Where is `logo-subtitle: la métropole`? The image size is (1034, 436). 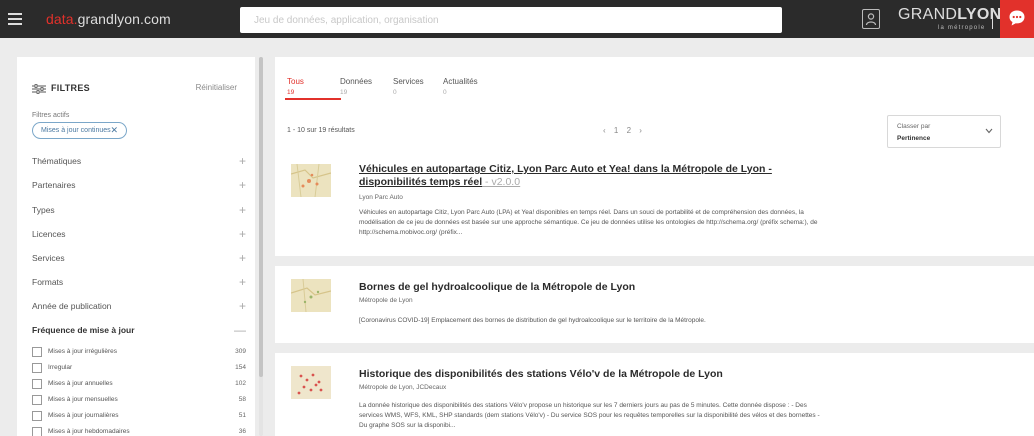
logo-subtitle: la métropole is located at coordinates (962, 28).